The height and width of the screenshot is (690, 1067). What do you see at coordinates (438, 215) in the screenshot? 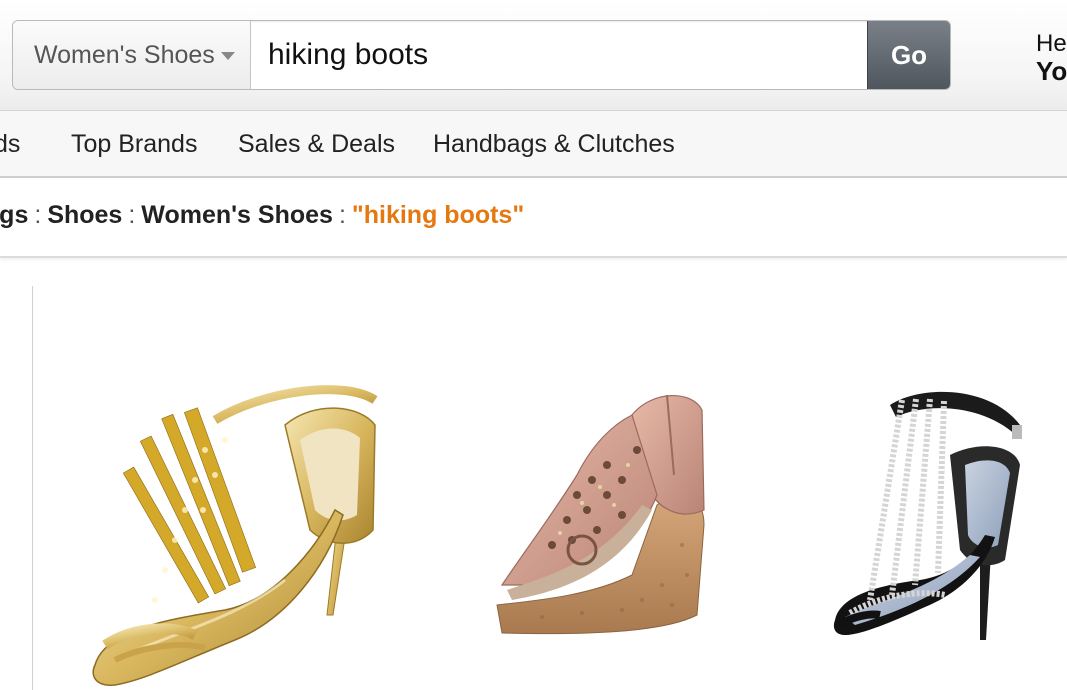
I see `breadcrumb-current-query: "hiking boots"` at bounding box center [438, 215].